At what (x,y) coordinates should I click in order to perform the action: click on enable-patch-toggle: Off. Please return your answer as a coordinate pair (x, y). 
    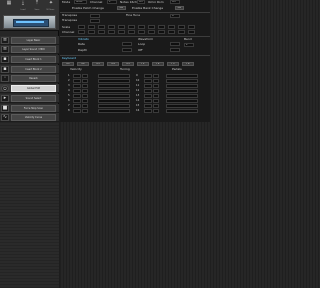
    Looking at the image, I should click on (121, 8).